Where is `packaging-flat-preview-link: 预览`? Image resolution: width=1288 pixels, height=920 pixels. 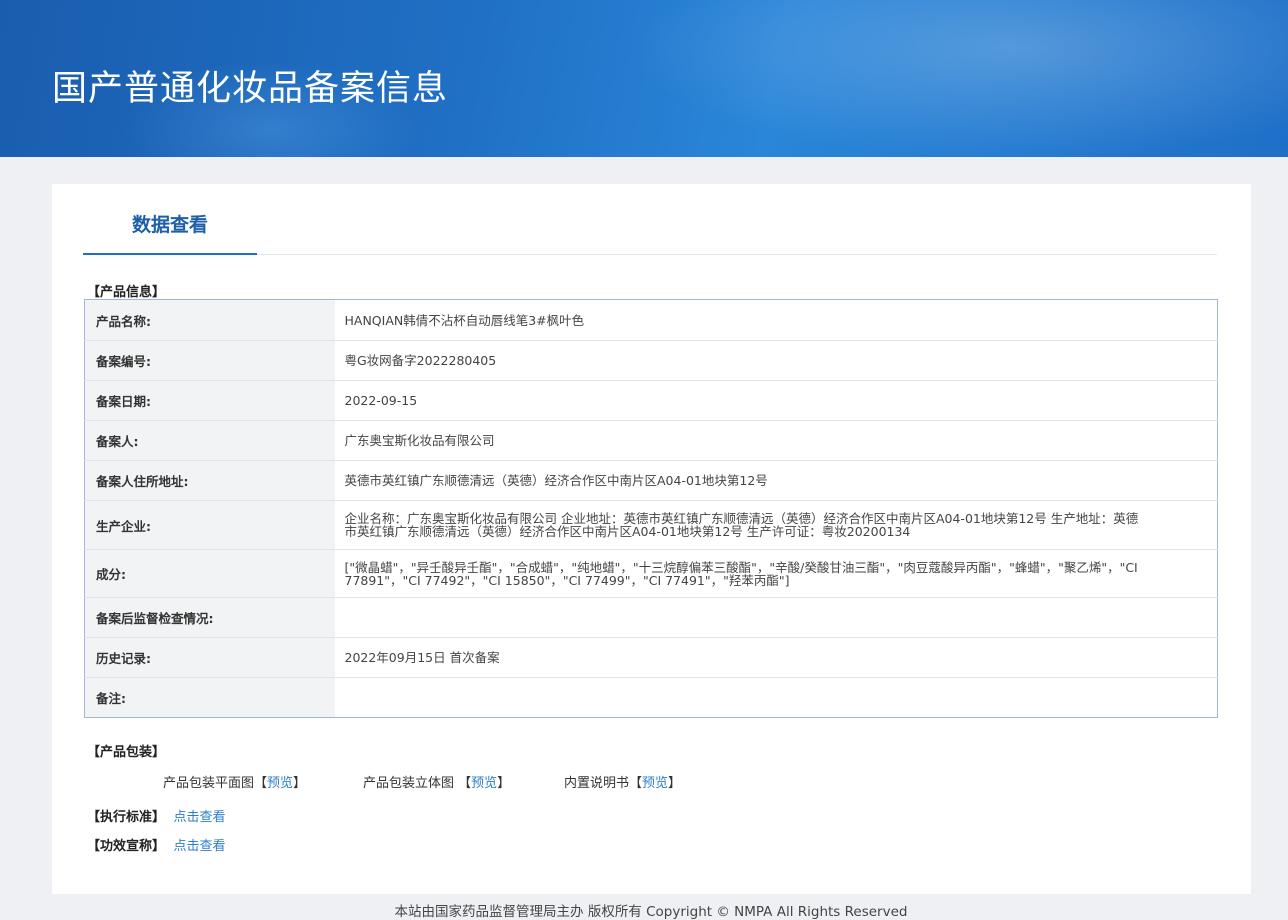
packaging-flat-preview-link: 预览 is located at coordinates (280, 783).